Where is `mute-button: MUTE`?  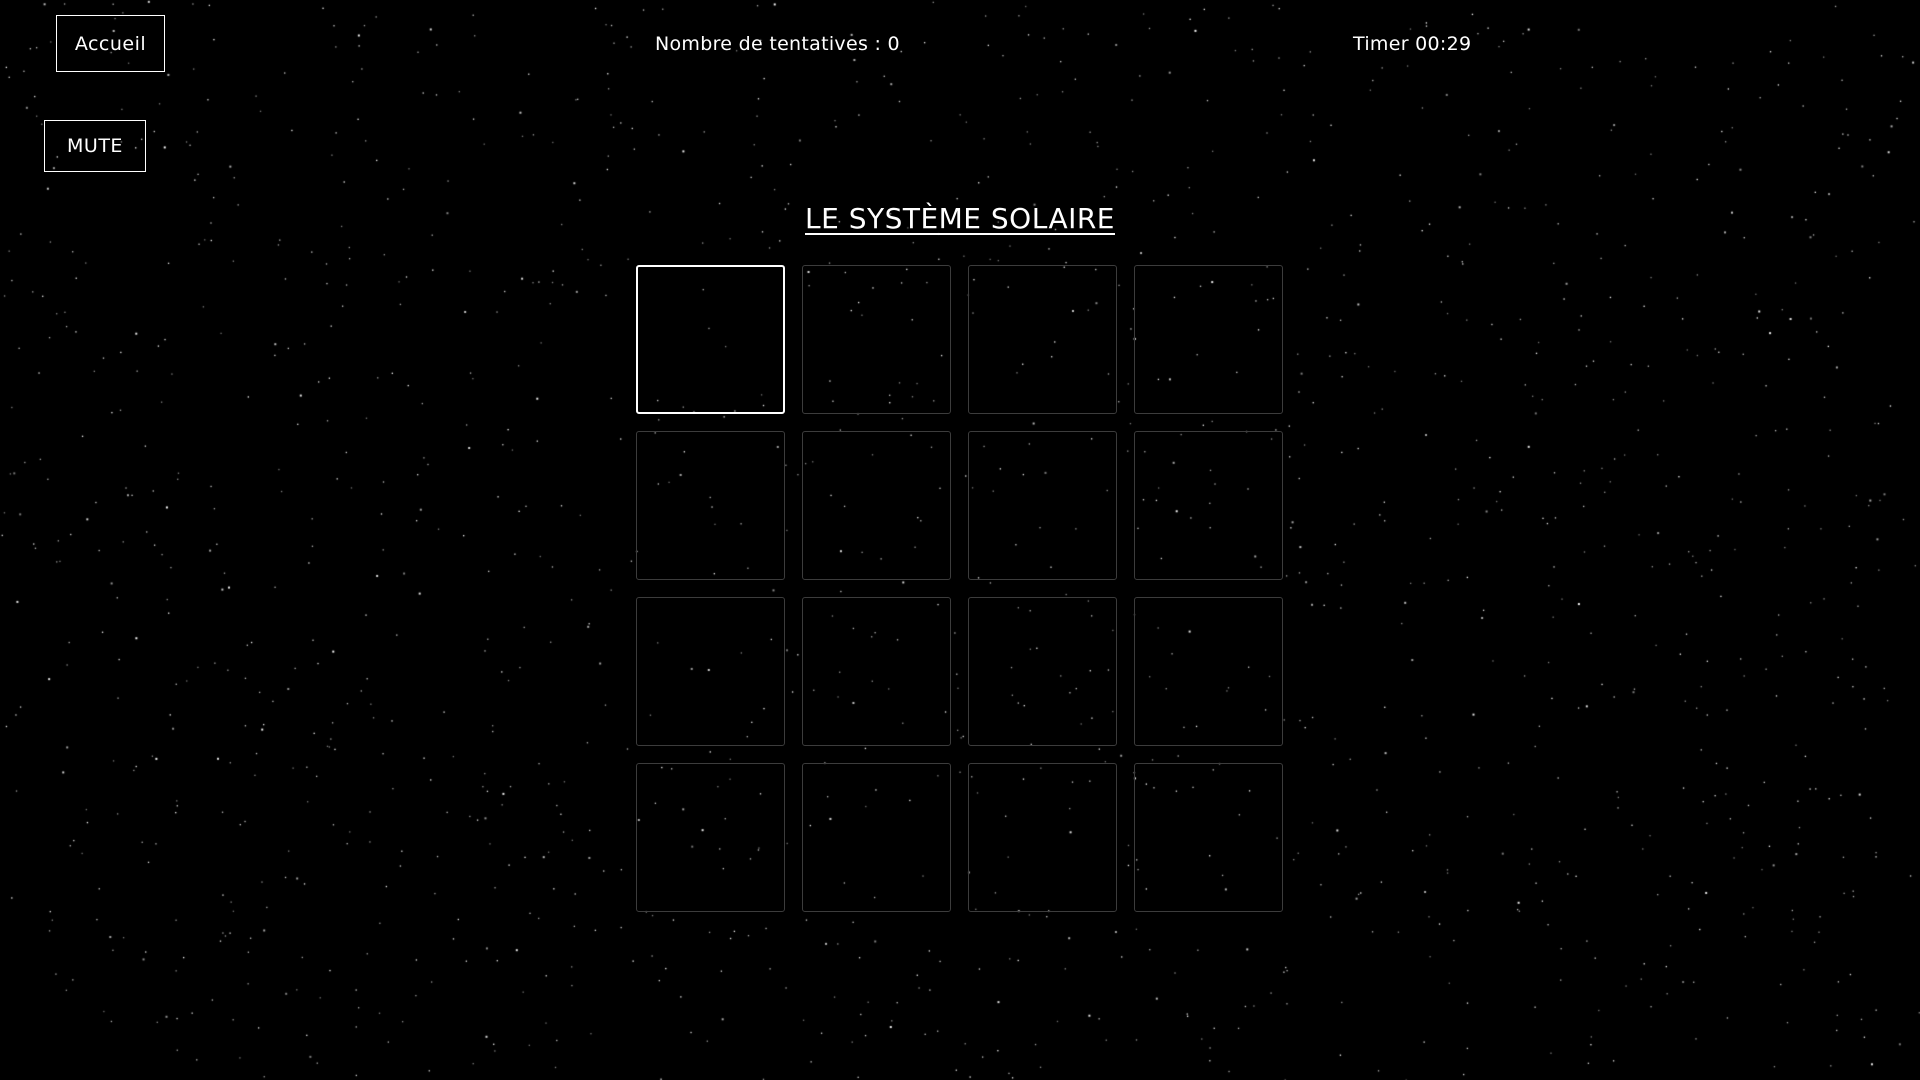 mute-button: MUTE is located at coordinates (95, 146).